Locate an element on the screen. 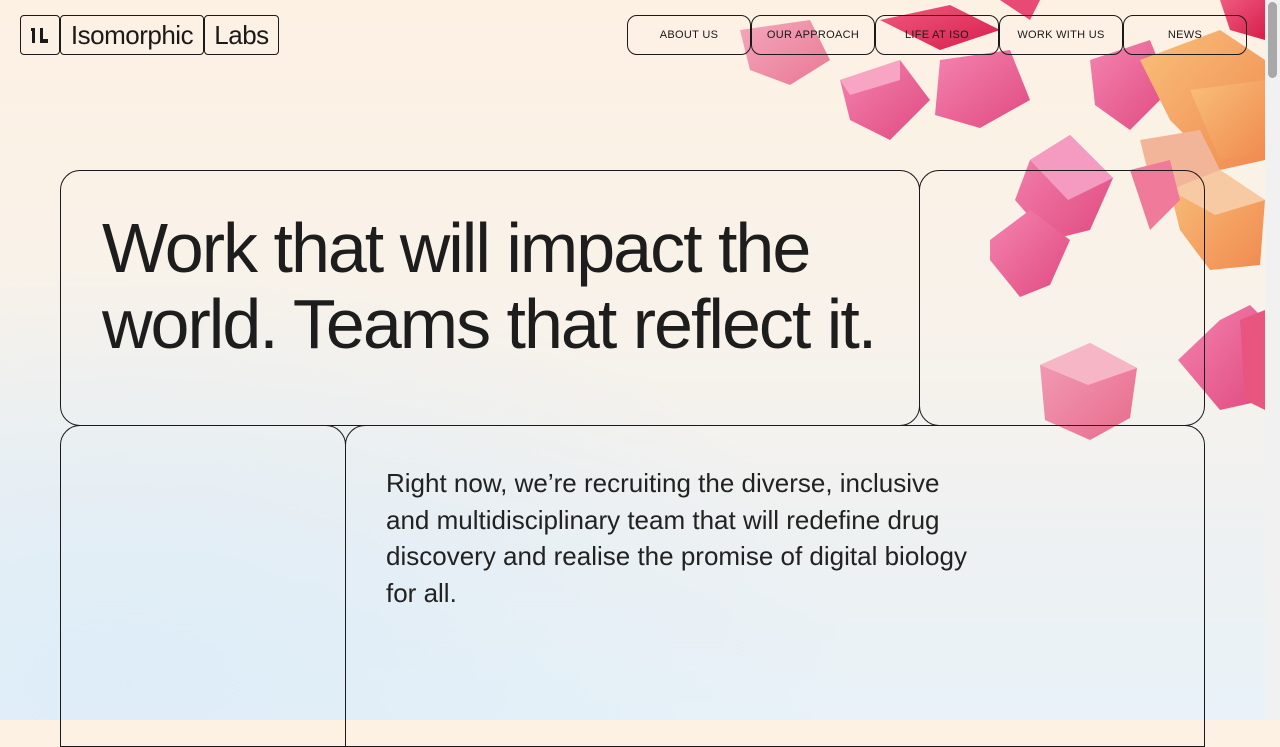 This screenshot has width=1280, height=747. nav-our-approach: OUR APPROACH is located at coordinates (813, 35).